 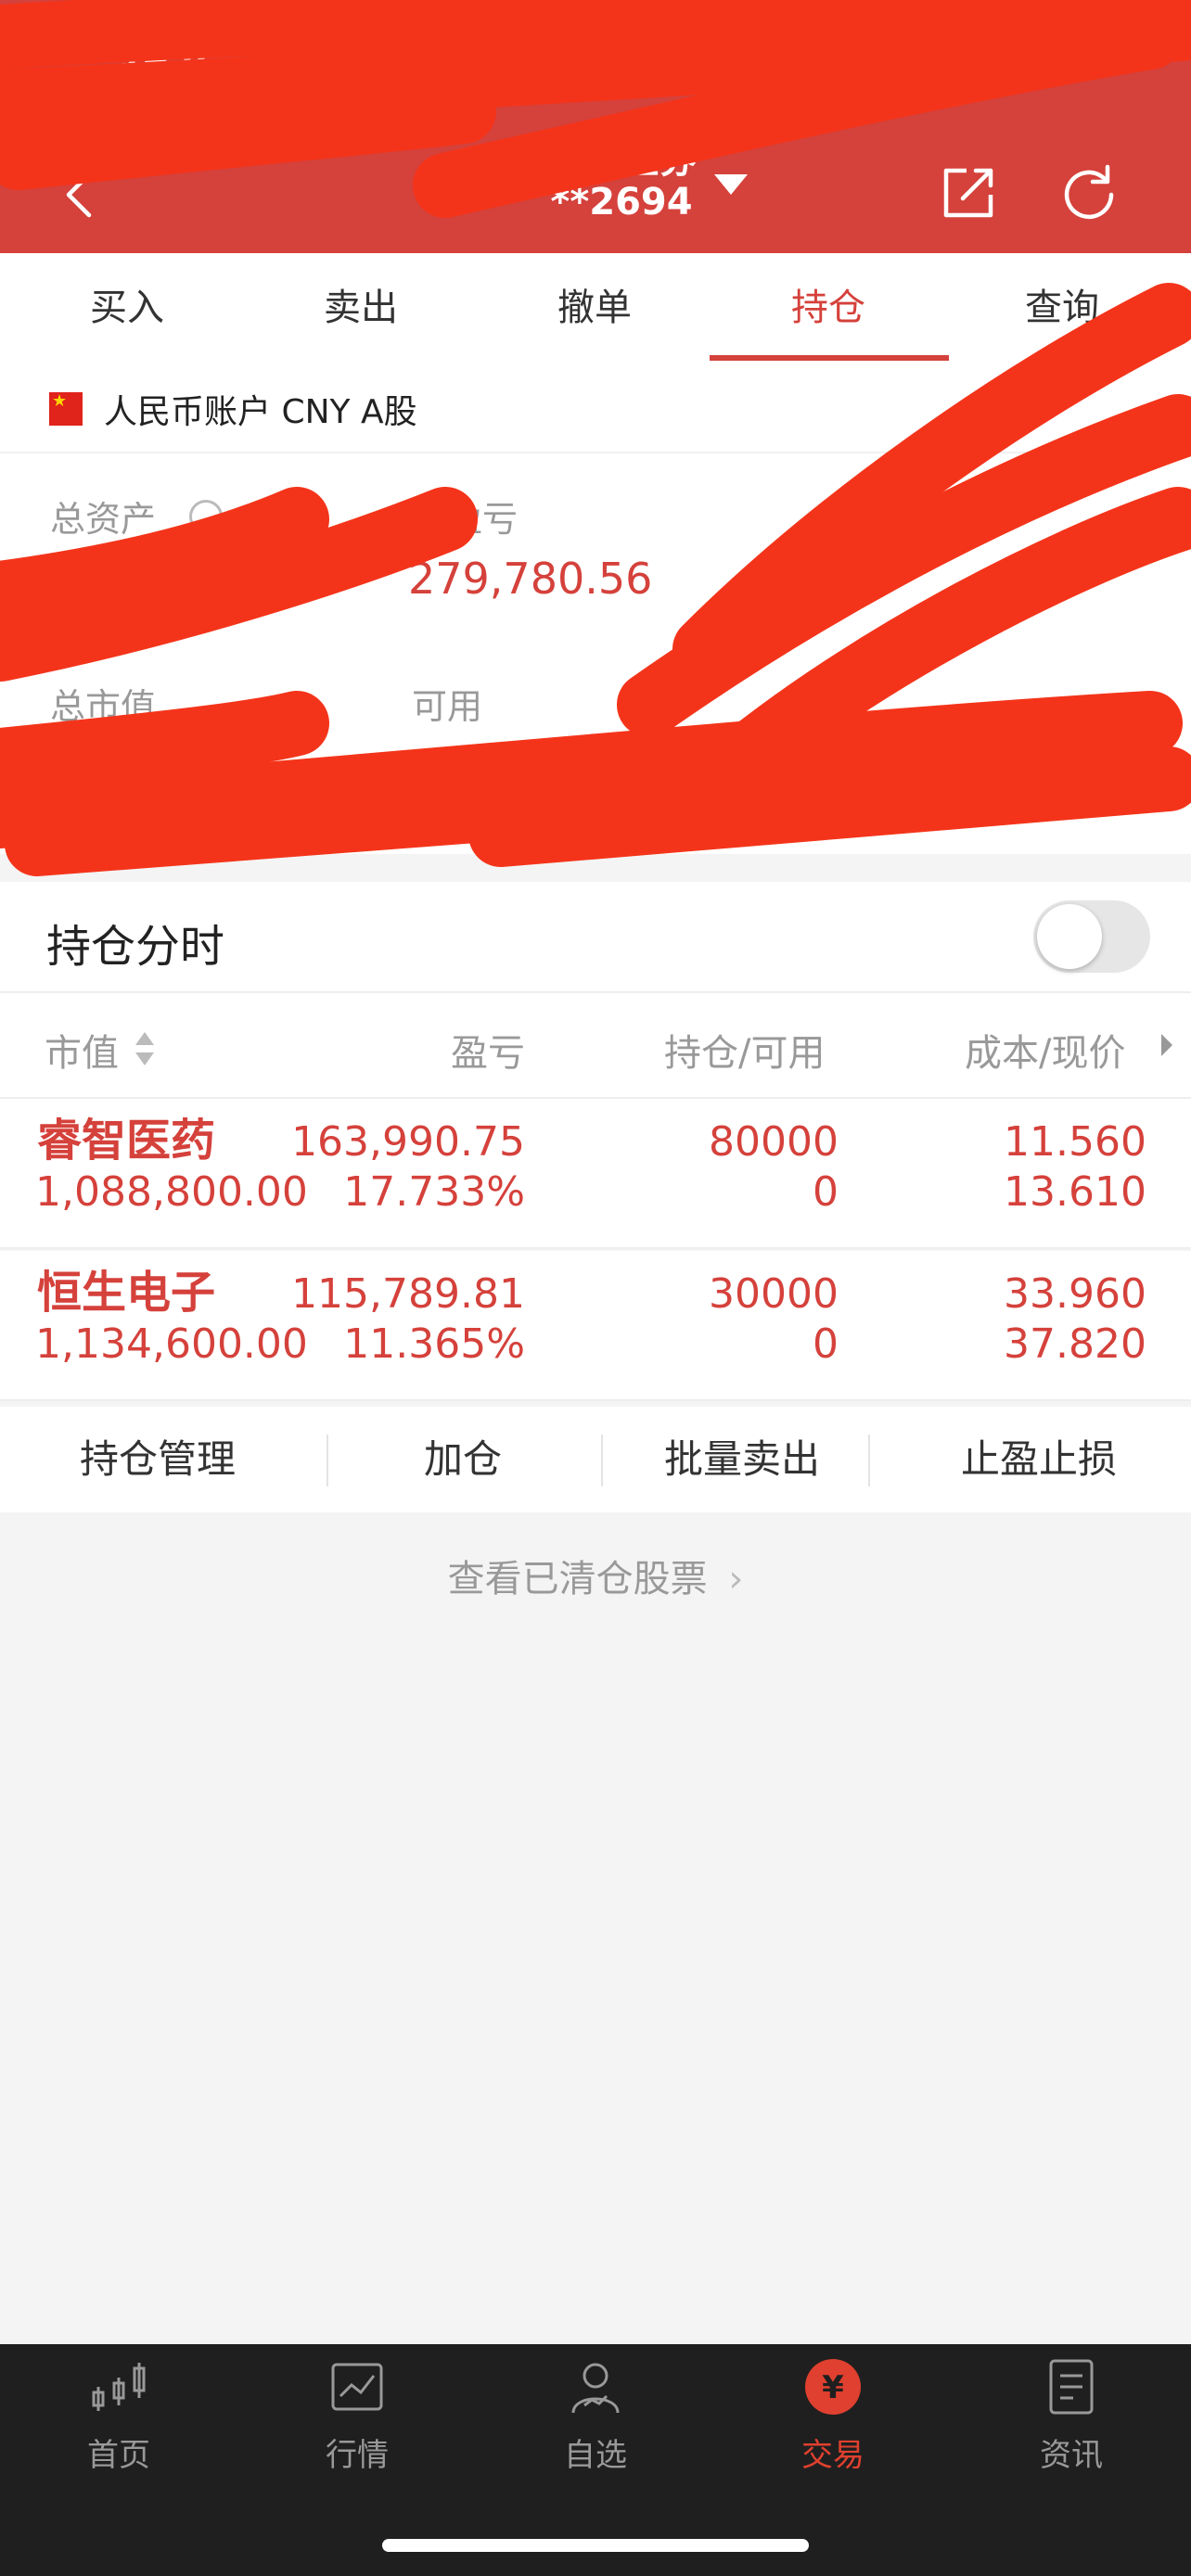 What do you see at coordinates (829, 358) in the screenshot?
I see `active-tab-indicator` at bounding box center [829, 358].